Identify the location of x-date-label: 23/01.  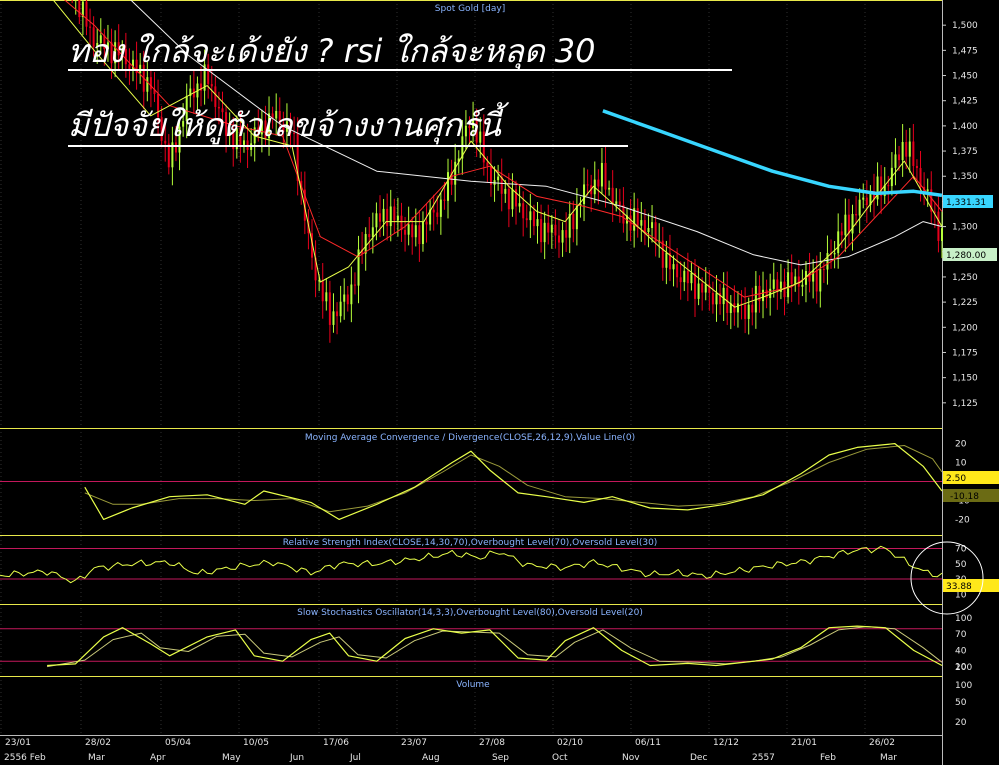
(18, 743).